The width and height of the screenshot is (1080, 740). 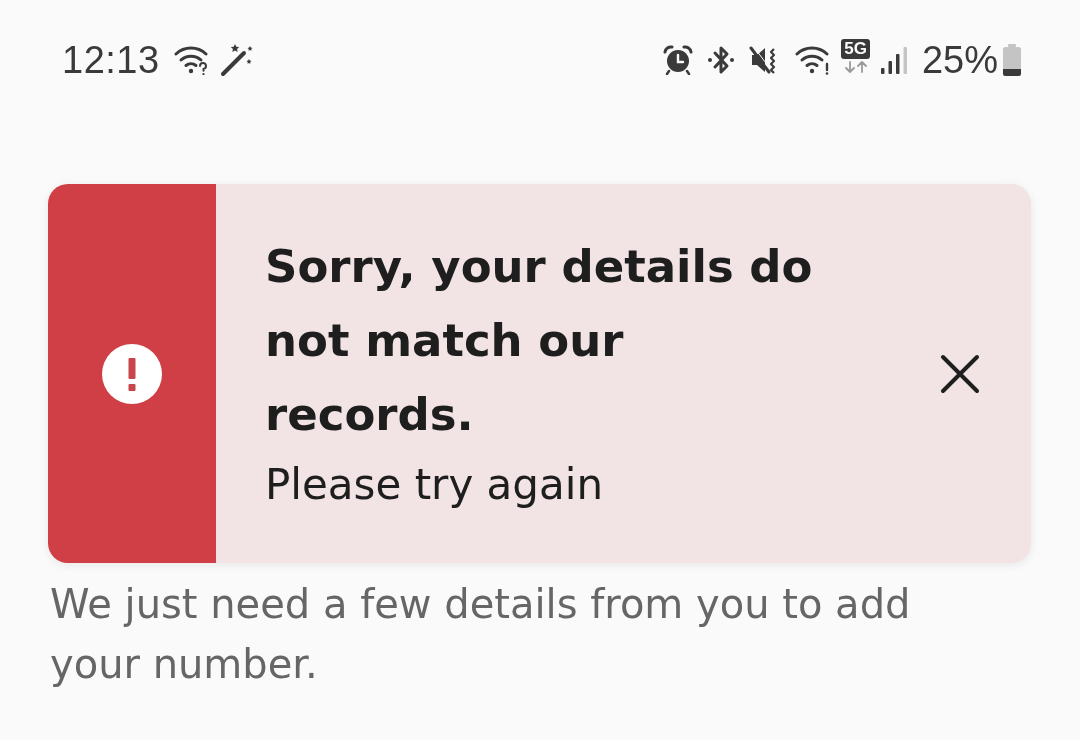 I want to click on close-icon, so click(x=960, y=373).